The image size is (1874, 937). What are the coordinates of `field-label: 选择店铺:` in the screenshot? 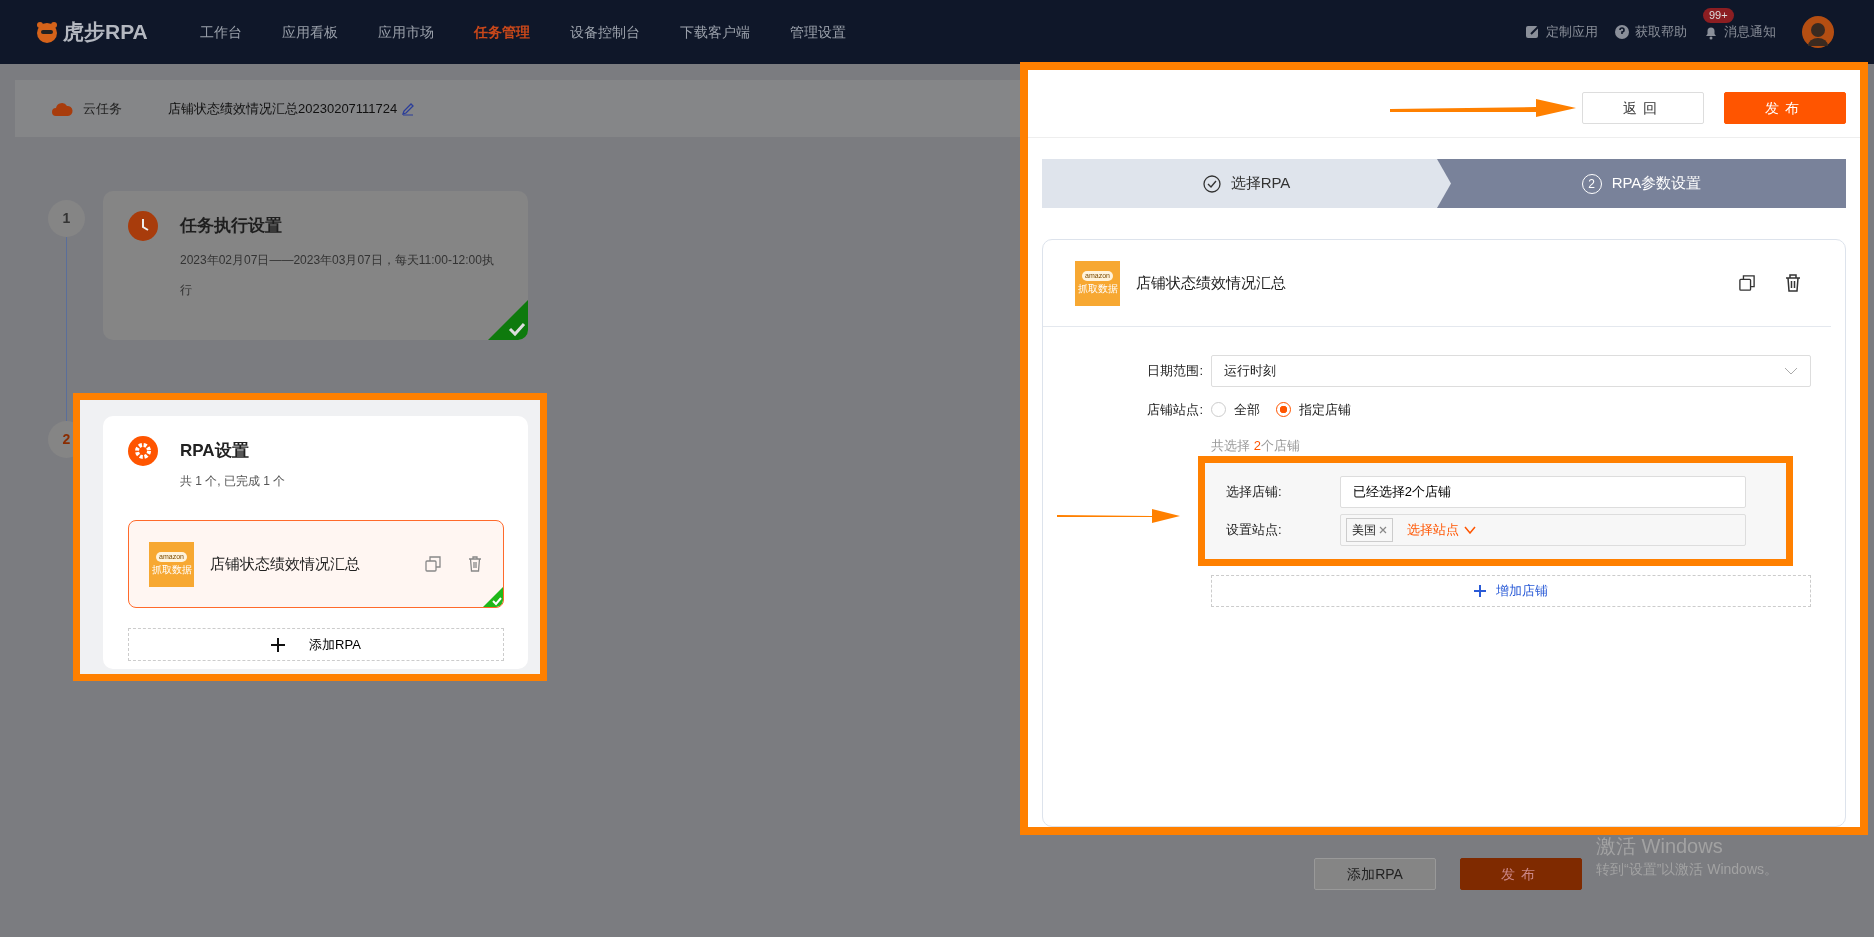 It's located at (1254, 492).